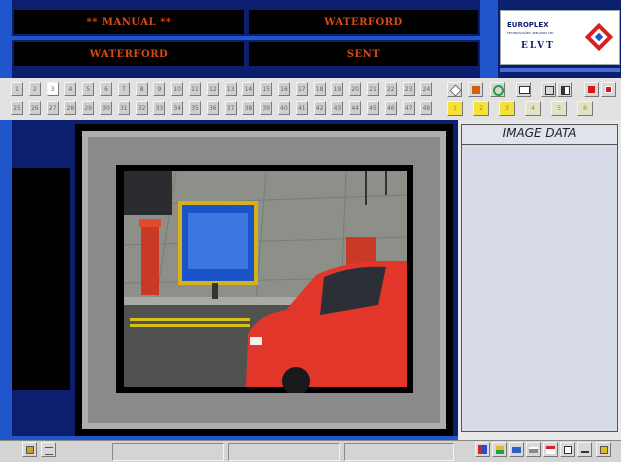 Image resolution: width=621 pixels, height=462 pixels. What do you see at coordinates (408, 108) in the screenshot?
I see `camera-button-47: 47` at bounding box center [408, 108].